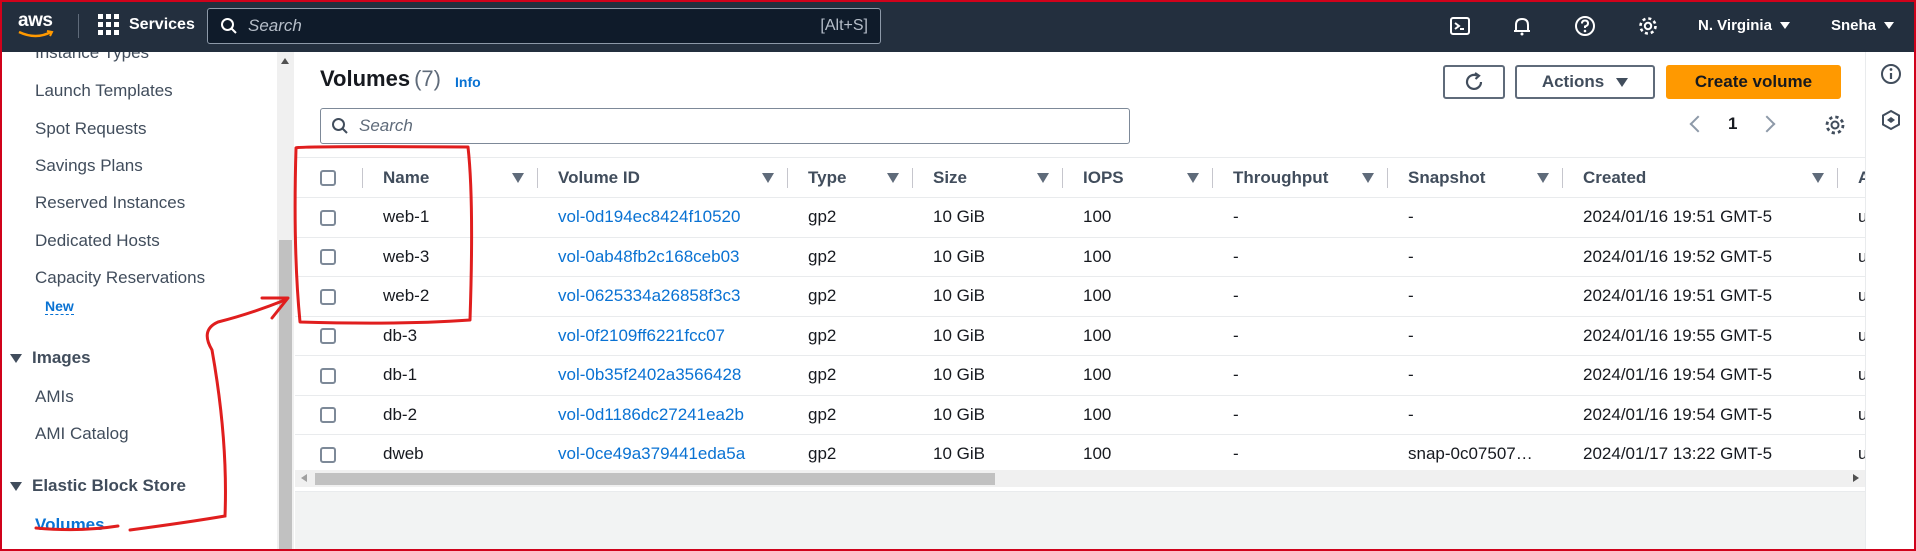 The width and height of the screenshot is (1916, 551). Describe the element at coordinates (1892, 121) in the screenshot. I see `hexagon-icon` at that location.